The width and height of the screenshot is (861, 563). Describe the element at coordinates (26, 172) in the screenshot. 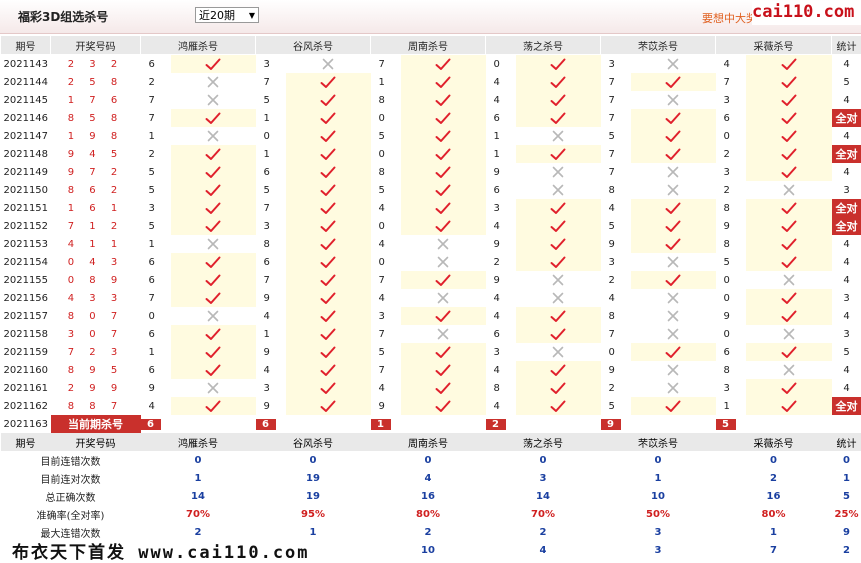

I see `period-cell: 2021149` at that location.